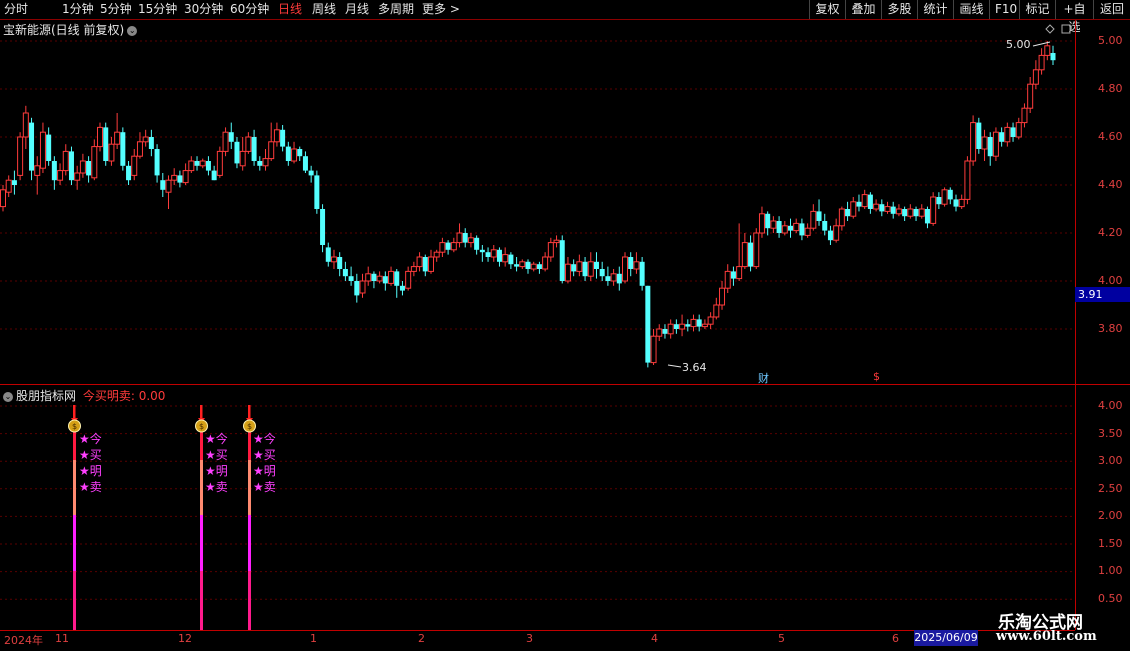  Describe the element at coordinates (1110, 280) in the screenshot. I see `price-tick: 4.00` at that location.